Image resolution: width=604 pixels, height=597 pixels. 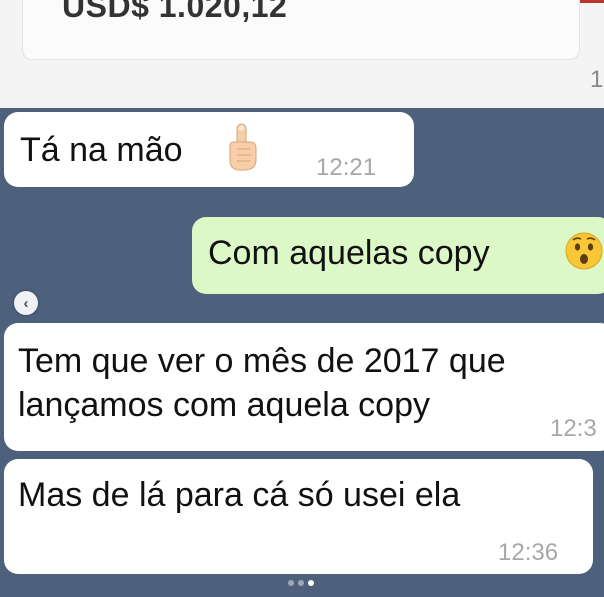 What do you see at coordinates (584, 251) in the screenshot?
I see `surprised-face-icon` at bounding box center [584, 251].